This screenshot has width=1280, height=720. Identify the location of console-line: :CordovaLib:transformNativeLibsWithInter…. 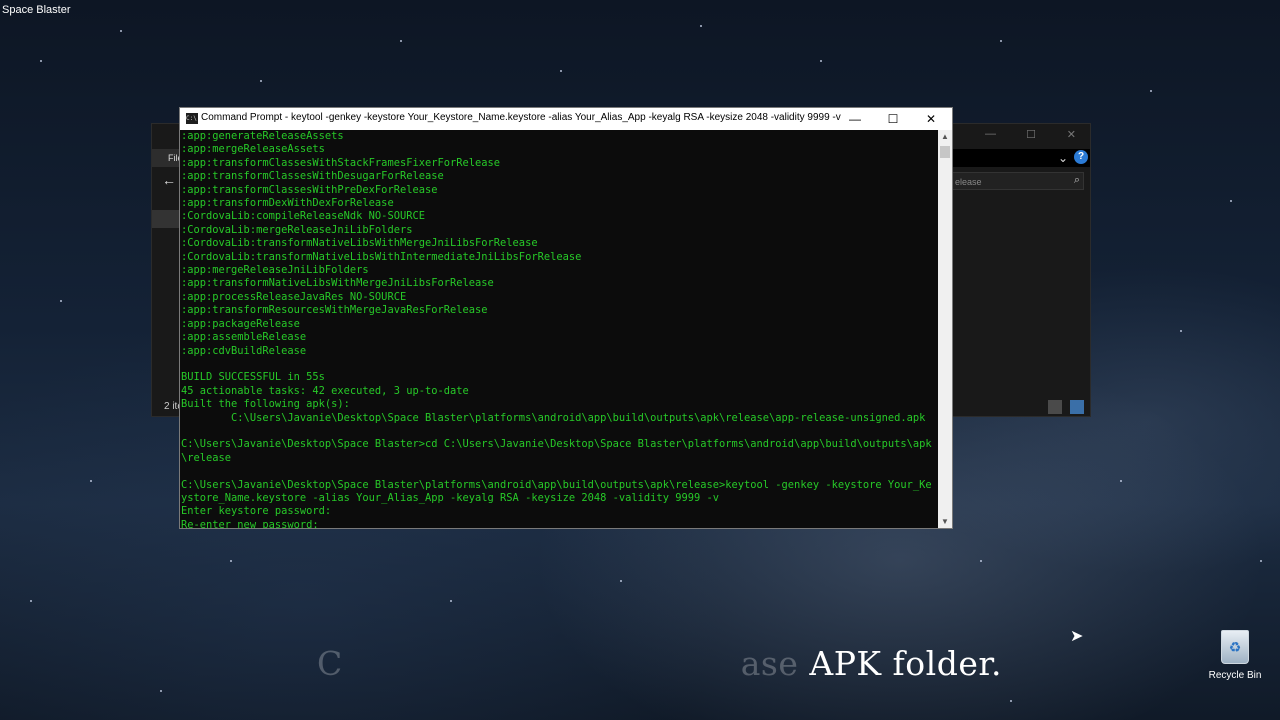
(381, 256).